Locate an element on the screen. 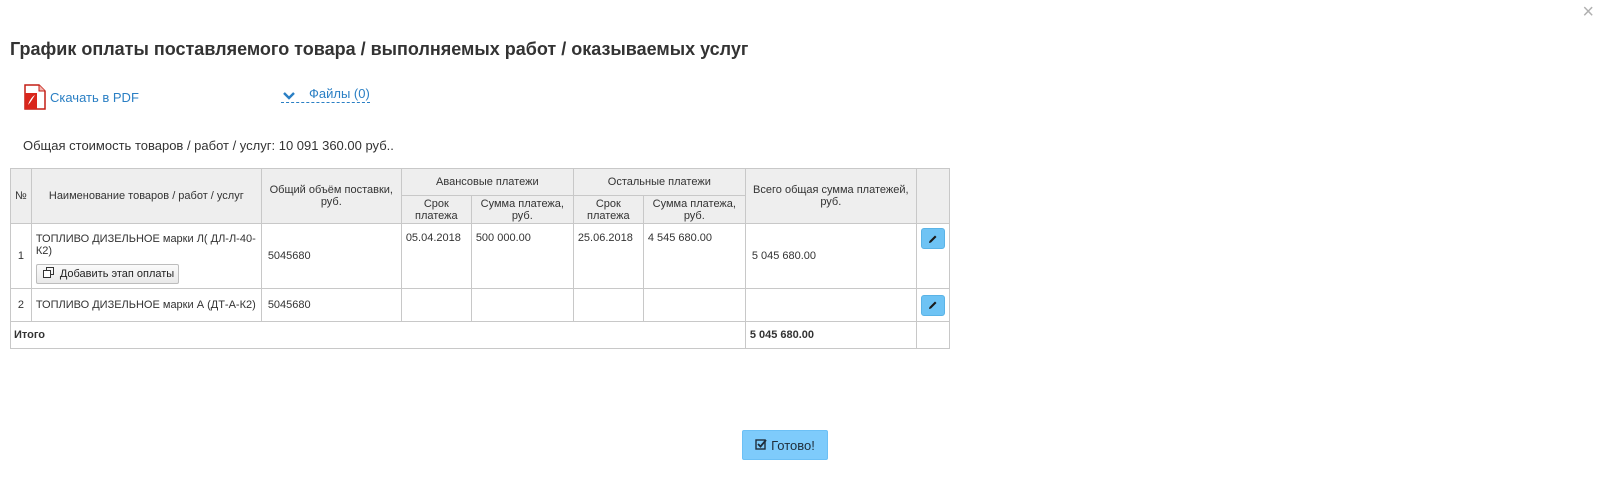 Image resolution: width=1600 pixels, height=492 pixels. header-advance-payments: Авансовые платежи is located at coordinates (487, 182).